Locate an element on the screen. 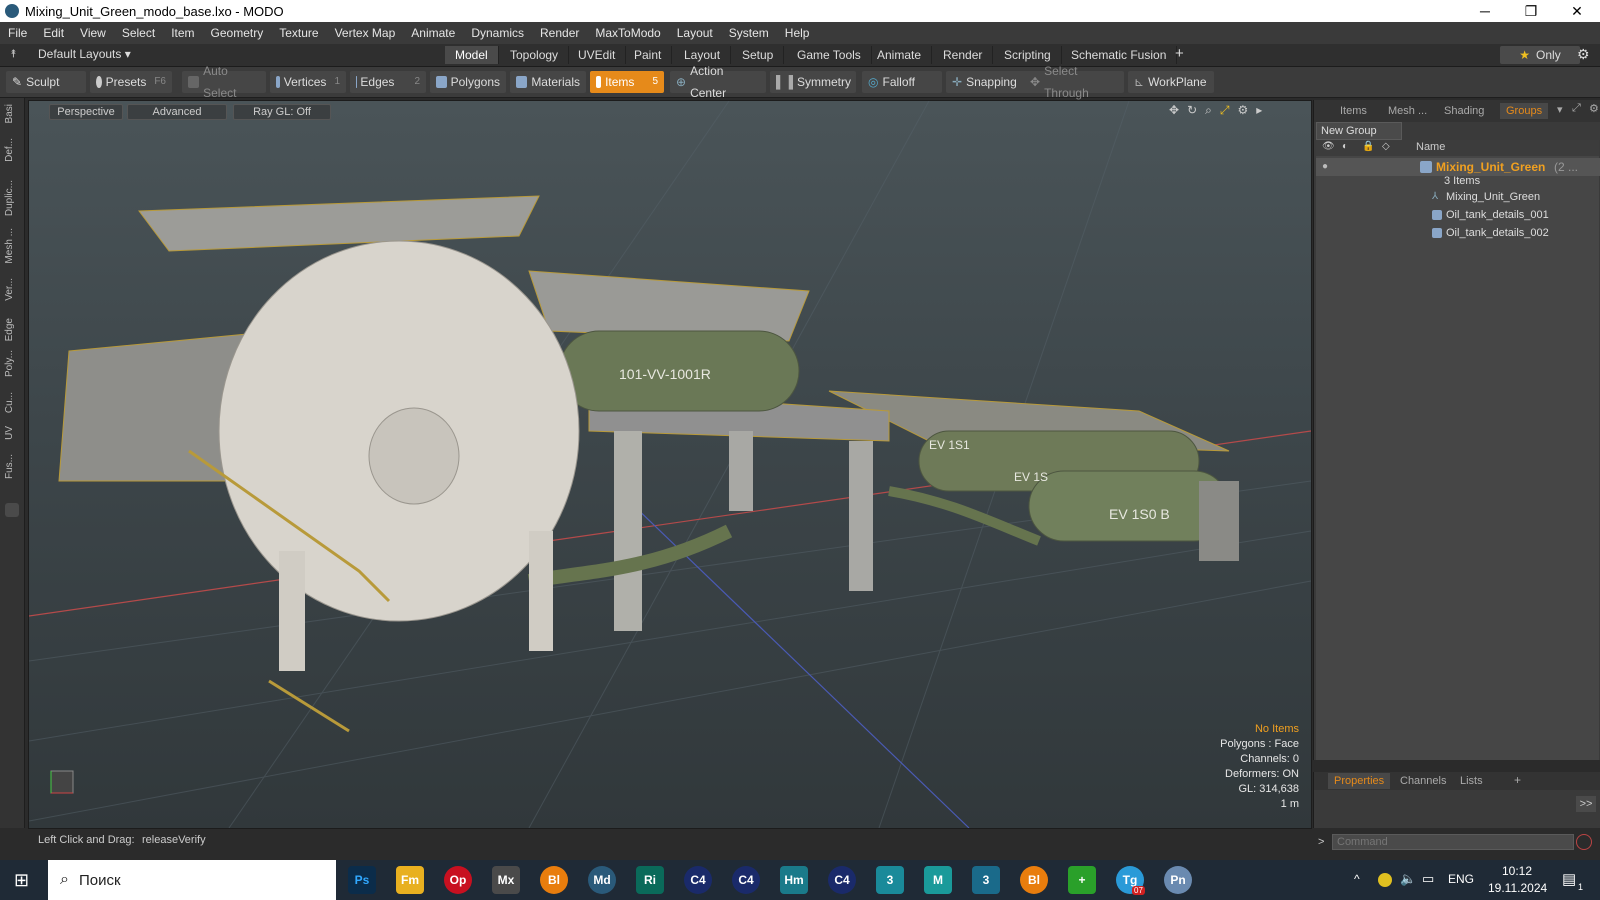 Image resolution: width=1600 pixels, height=900 pixels. record-icon is located at coordinates (1584, 842).